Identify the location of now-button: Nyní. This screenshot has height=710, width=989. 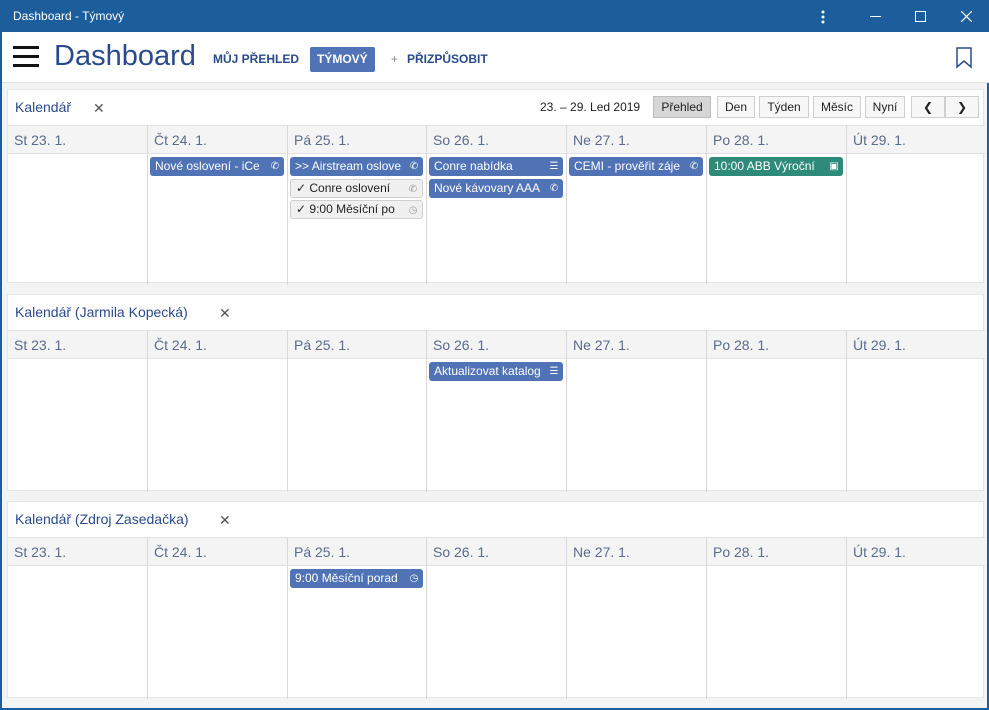
(885, 107).